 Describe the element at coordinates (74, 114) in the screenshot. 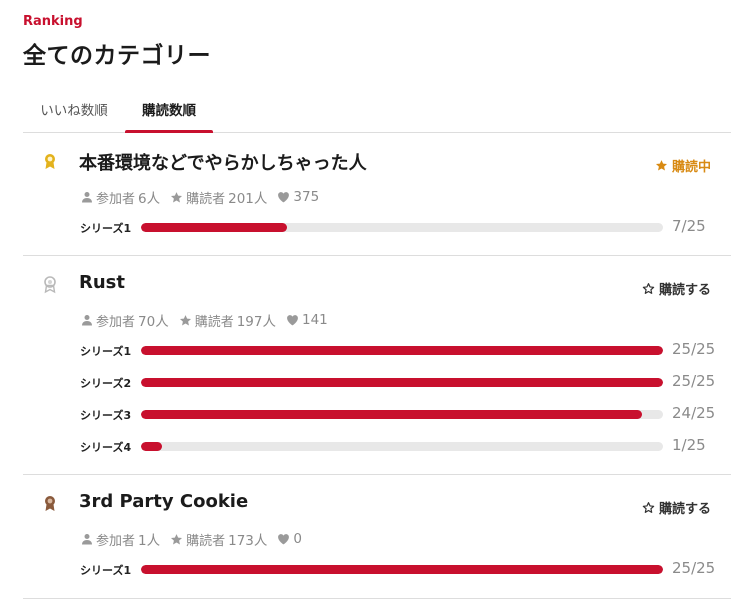

I see `tab-likes-order: いいね数順` at that location.